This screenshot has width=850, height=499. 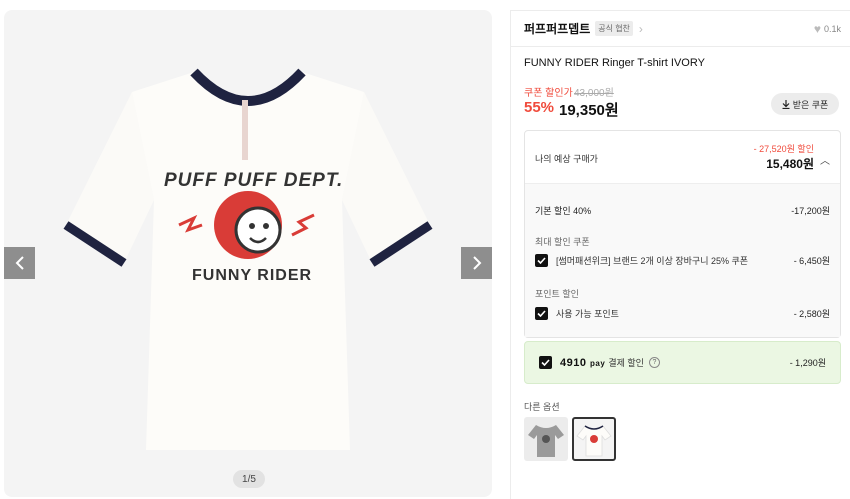 What do you see at coordinates (249, 479) in the screenshot?
I see `image-pager: 1/5` at bounding box center [249, 479].